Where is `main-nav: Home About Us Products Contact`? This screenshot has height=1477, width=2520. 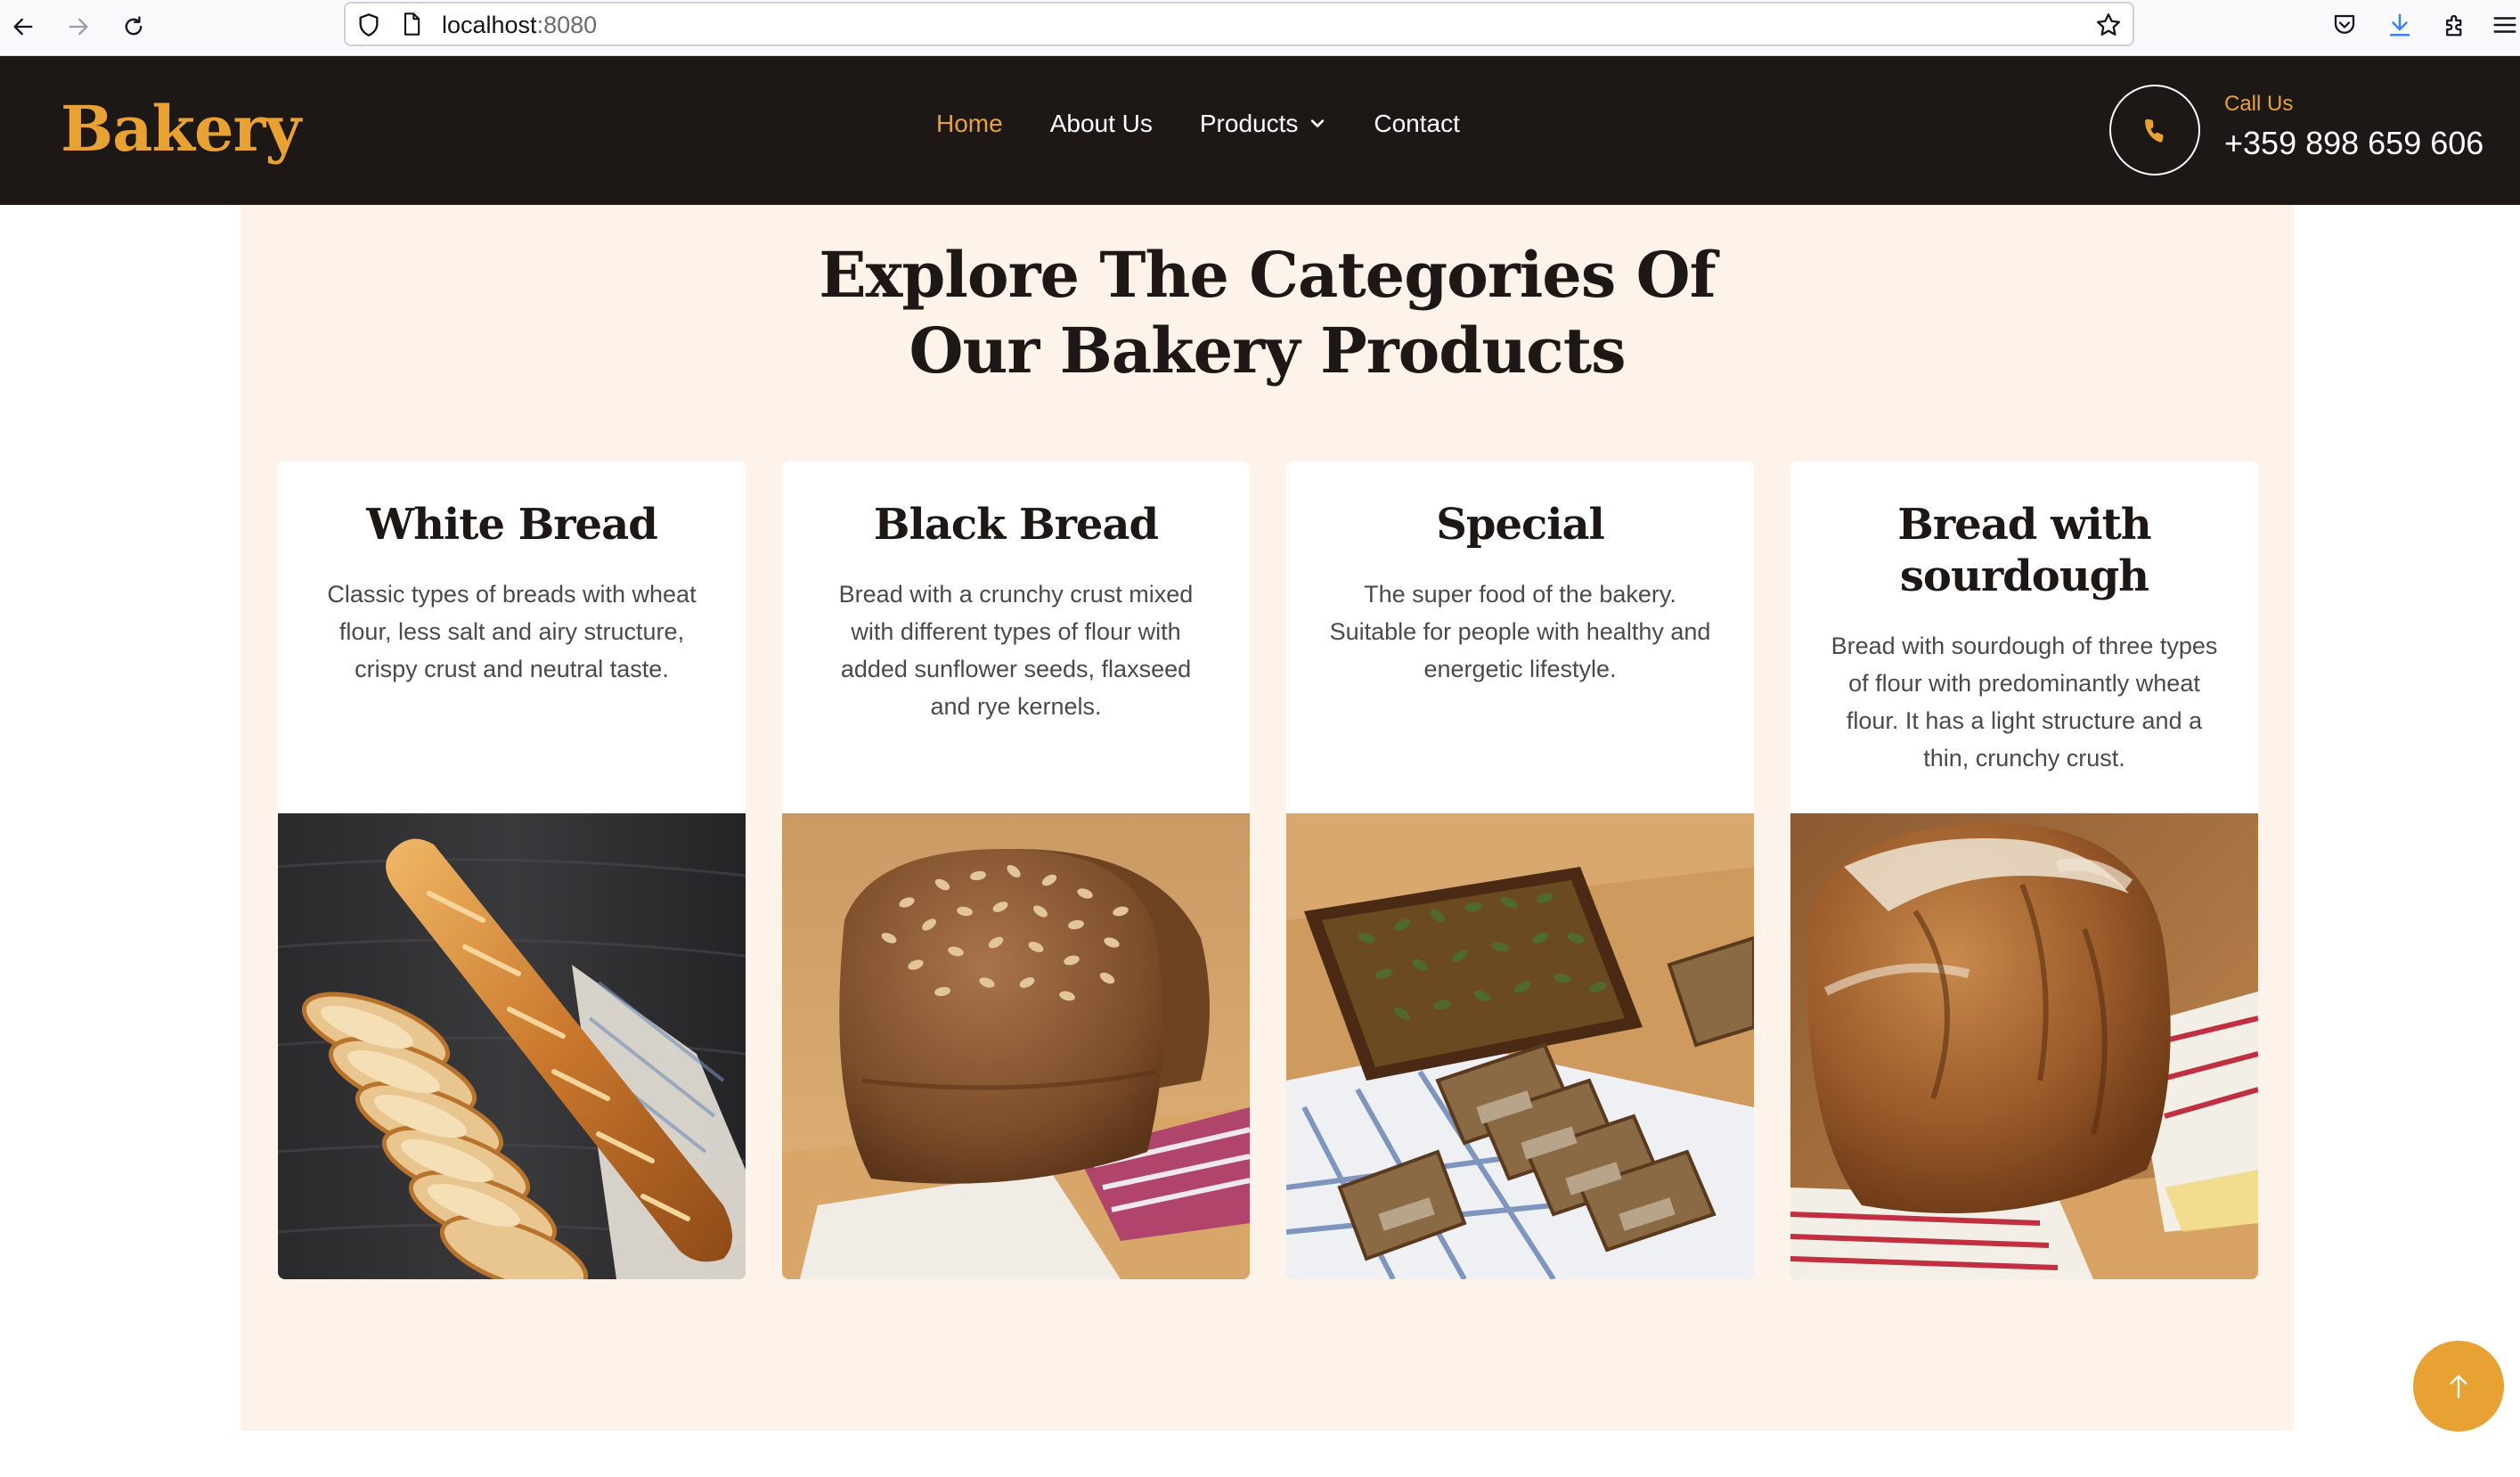
main-nav: Home About Us Products Contact is located at coordinates (1198, 124).